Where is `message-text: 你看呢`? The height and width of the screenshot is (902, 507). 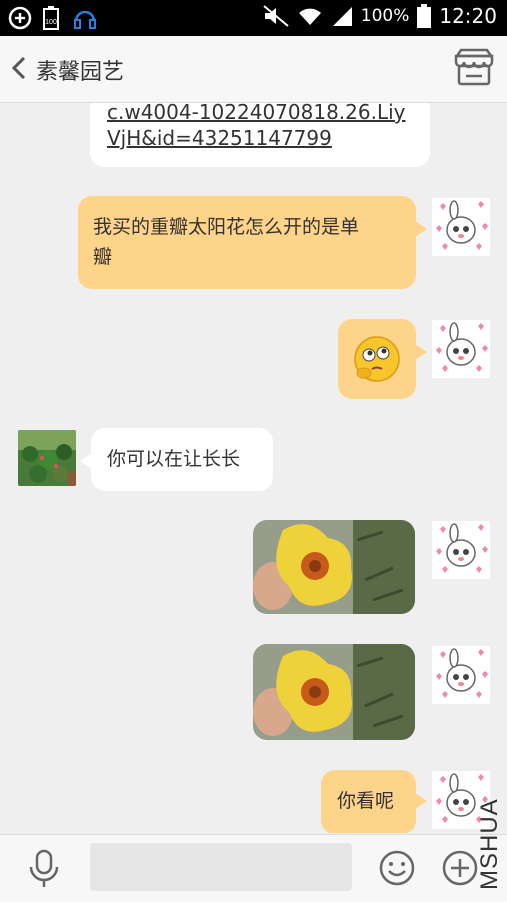
message-text: 你看呢 is located at coordinates (366, 801).